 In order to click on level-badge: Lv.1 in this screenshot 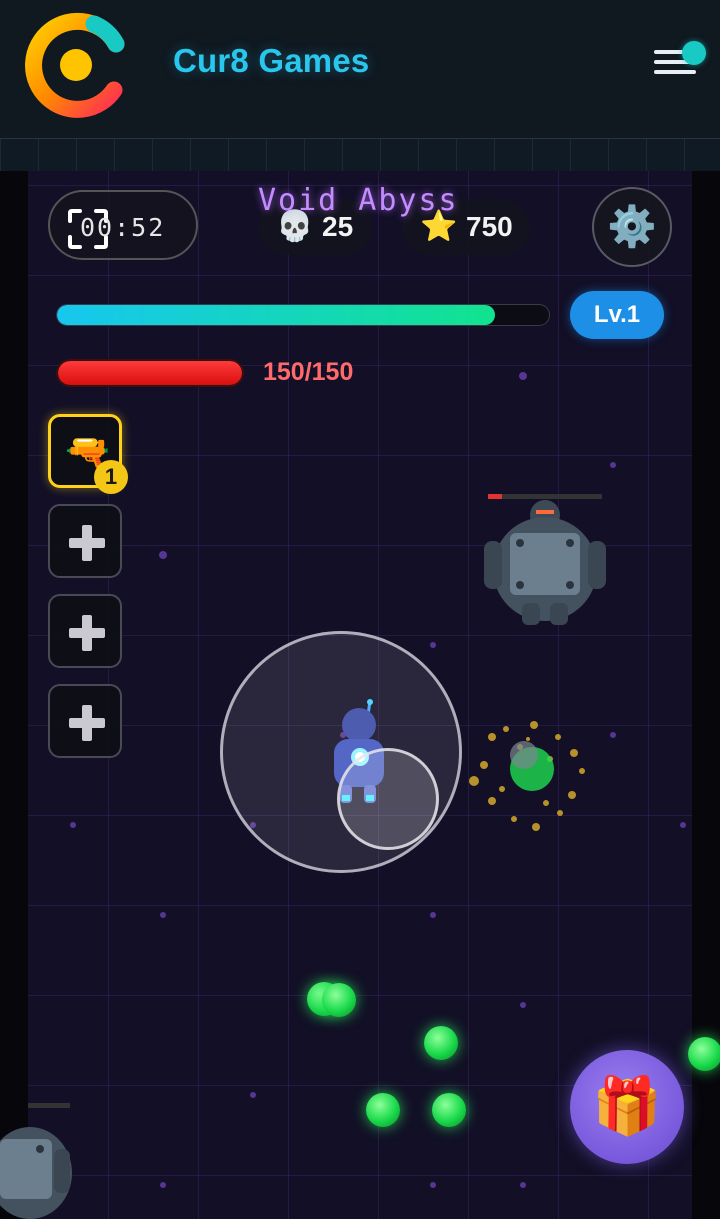, I will do `click(617, 315)`.